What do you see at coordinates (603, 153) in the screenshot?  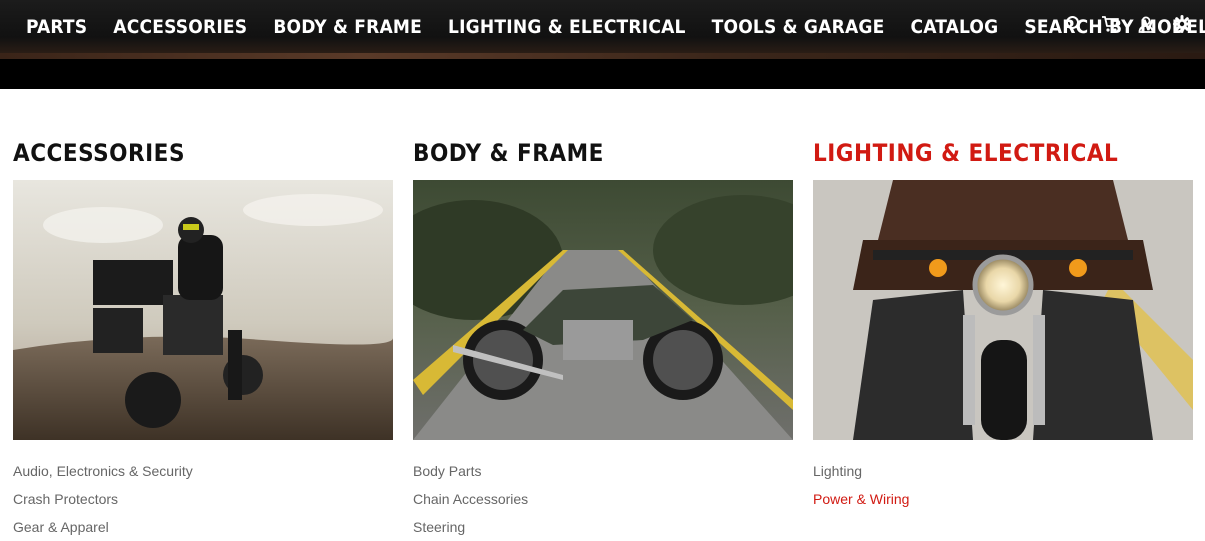 I see `category-title: BODY & FRAME` at bounding box center [603, 153].